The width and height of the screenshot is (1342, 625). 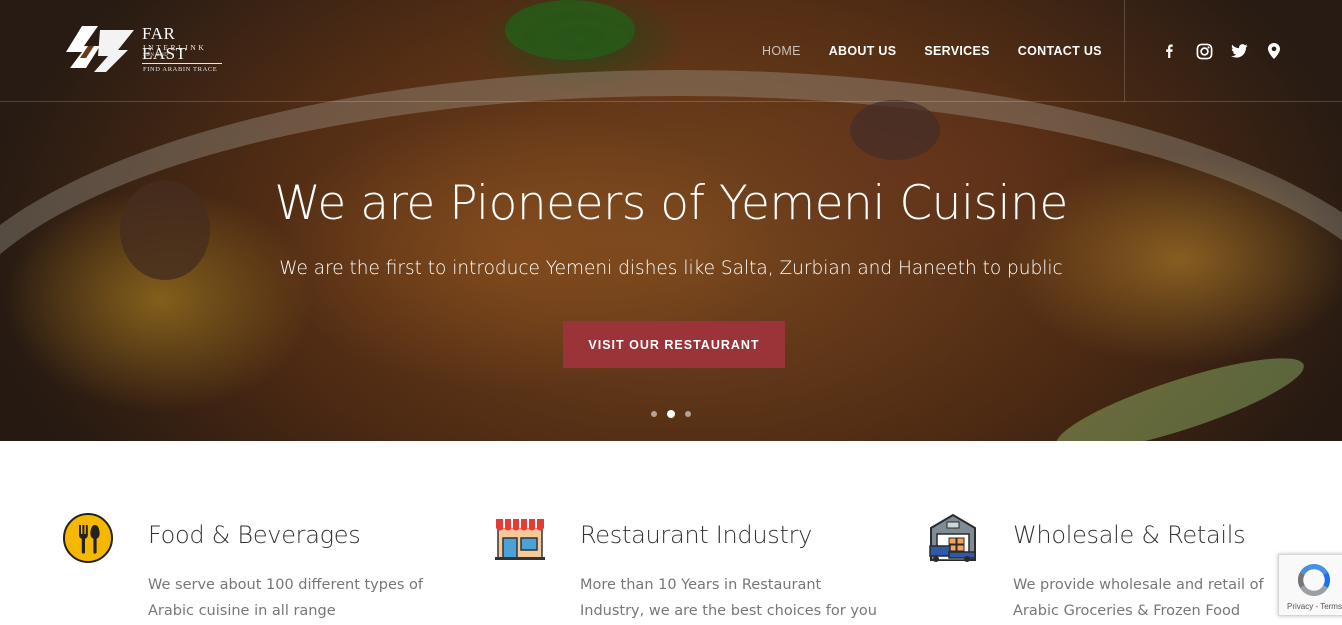 What do you see at coordinates (254, 535) in the screenshot?
I see `feature-title: Food & Beverages` at bounding box center [254, 535].